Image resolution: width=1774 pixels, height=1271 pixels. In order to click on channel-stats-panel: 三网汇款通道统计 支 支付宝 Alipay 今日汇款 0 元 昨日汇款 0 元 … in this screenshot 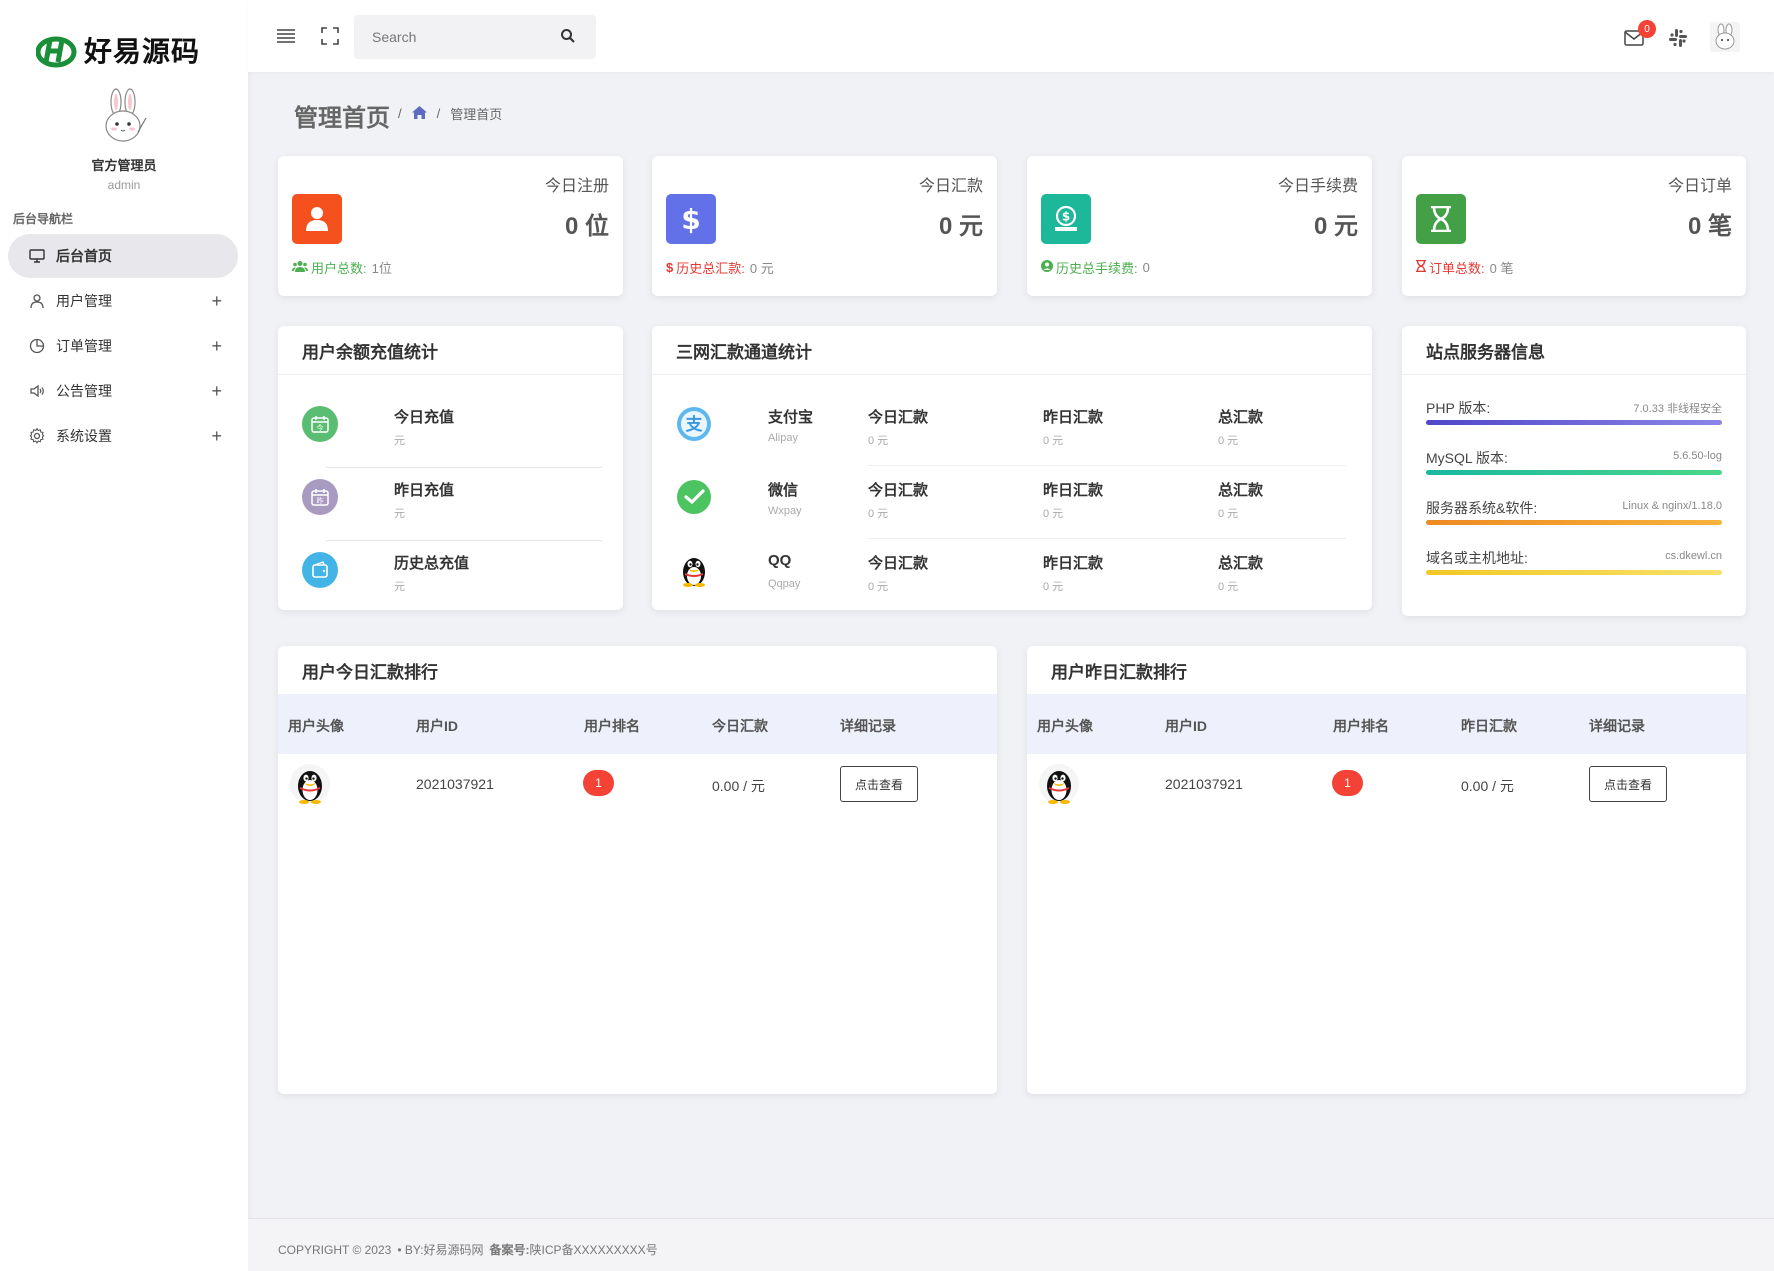, I will do `click(1012, 468)`.